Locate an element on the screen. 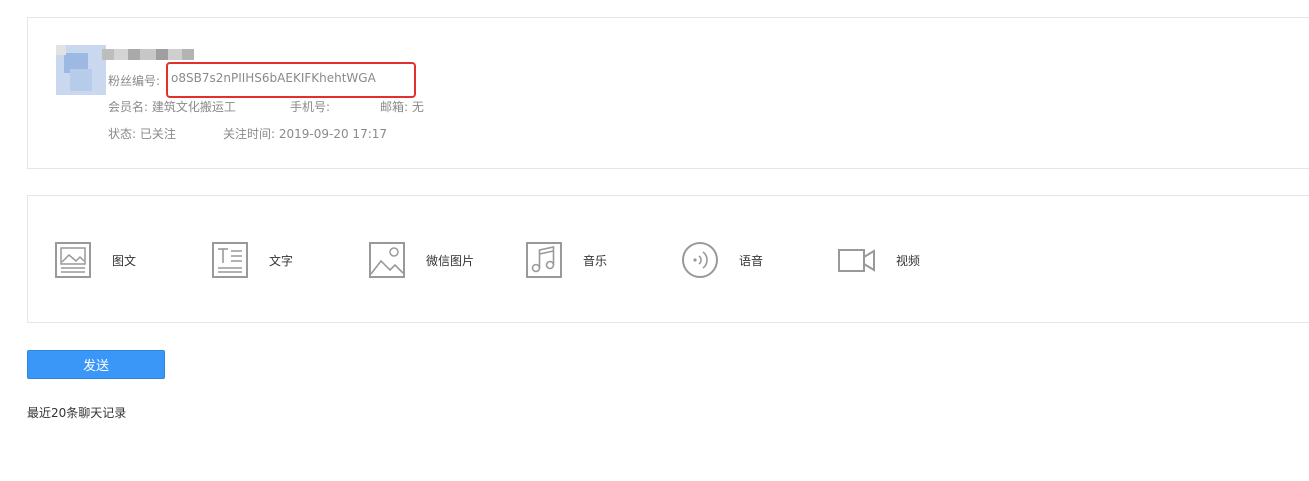 The image size is (1309, 481). type-image: 微信图片 is located at coordinates (421, 260).